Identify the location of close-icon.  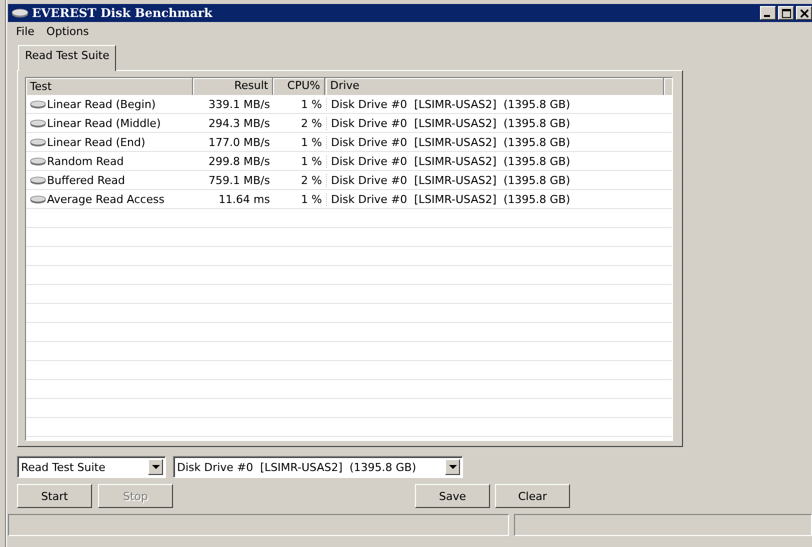
(804, 13).